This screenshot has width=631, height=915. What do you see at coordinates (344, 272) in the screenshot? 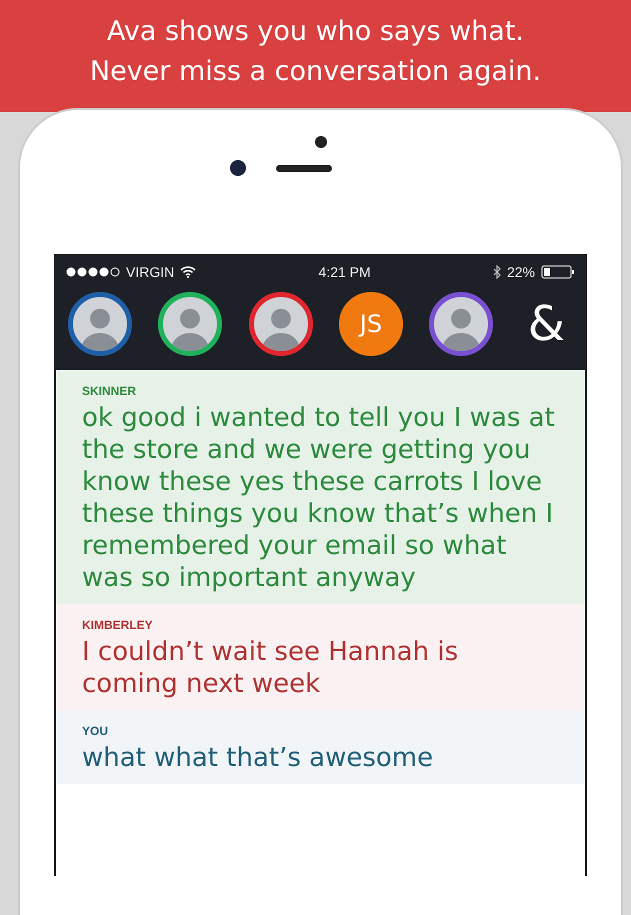
I see `time-text: 4:21 PM` at bounding box center [344, 272].